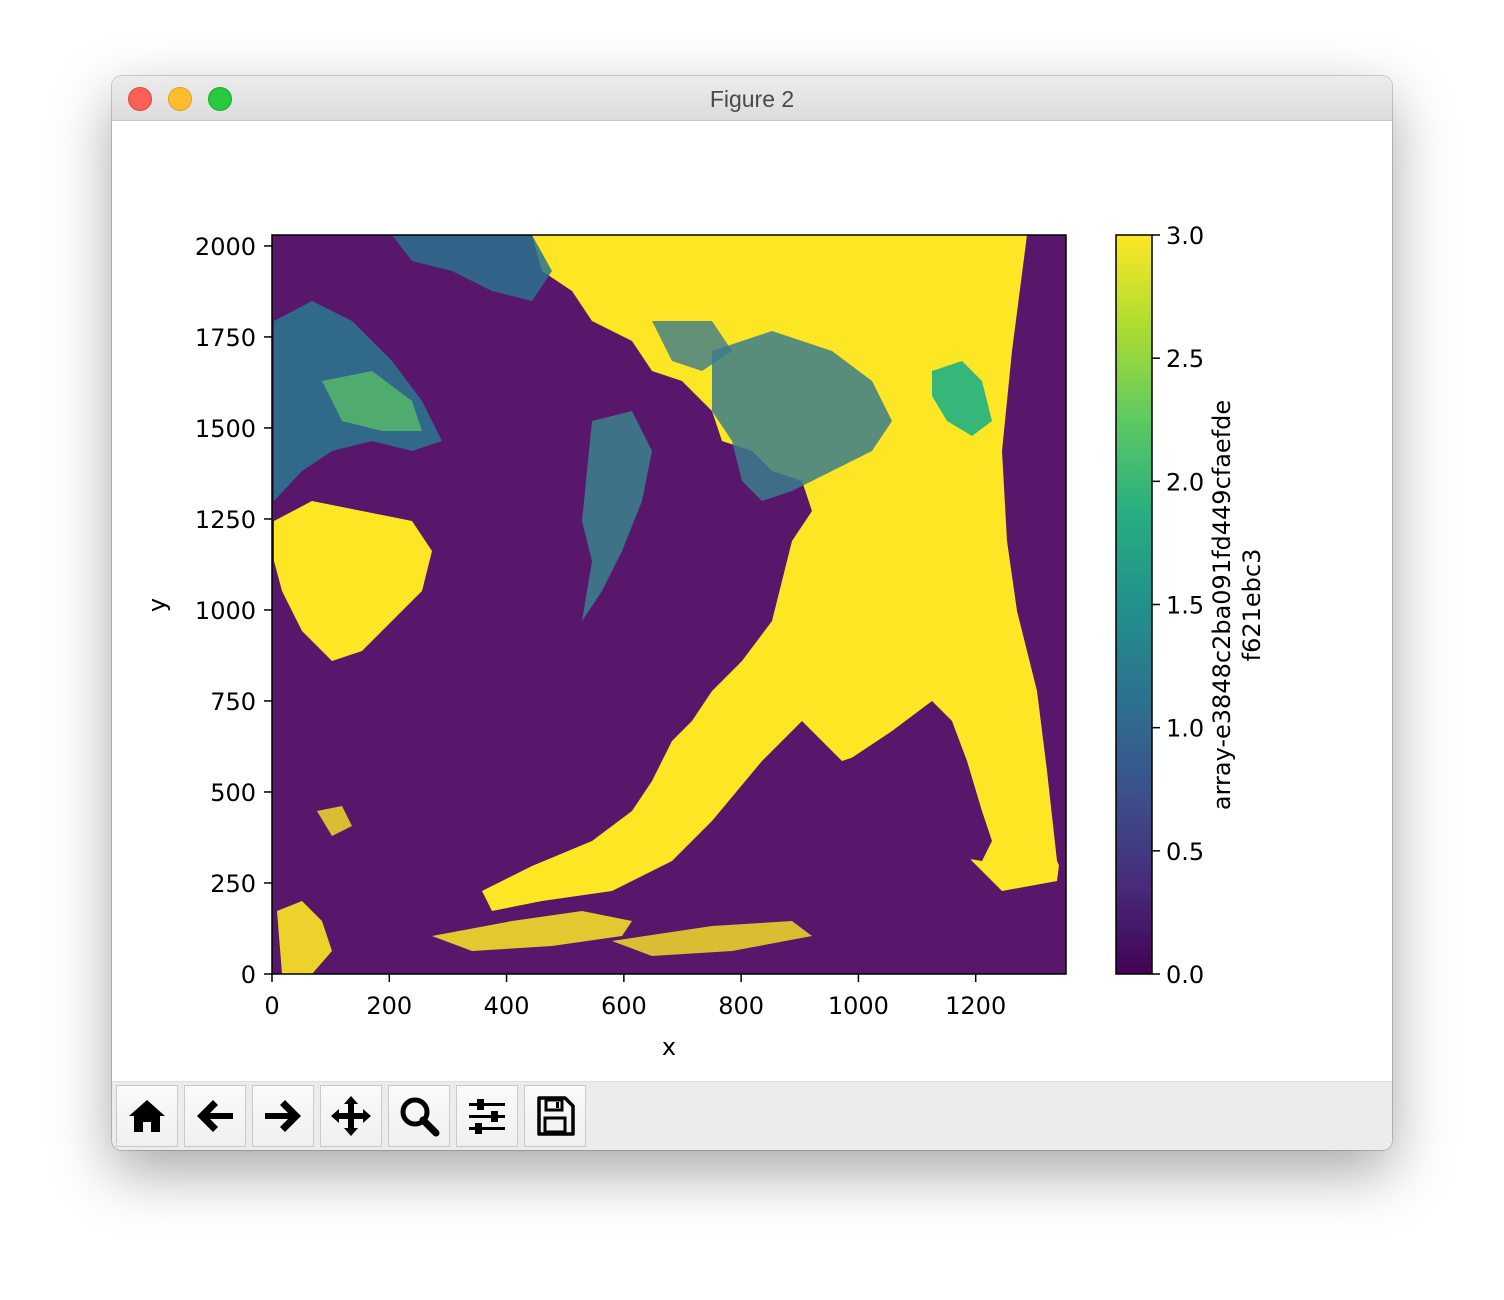  Describe the element at coordinates (1134, 604) in the screenshot. I see `colorbar-gradient` at that location.